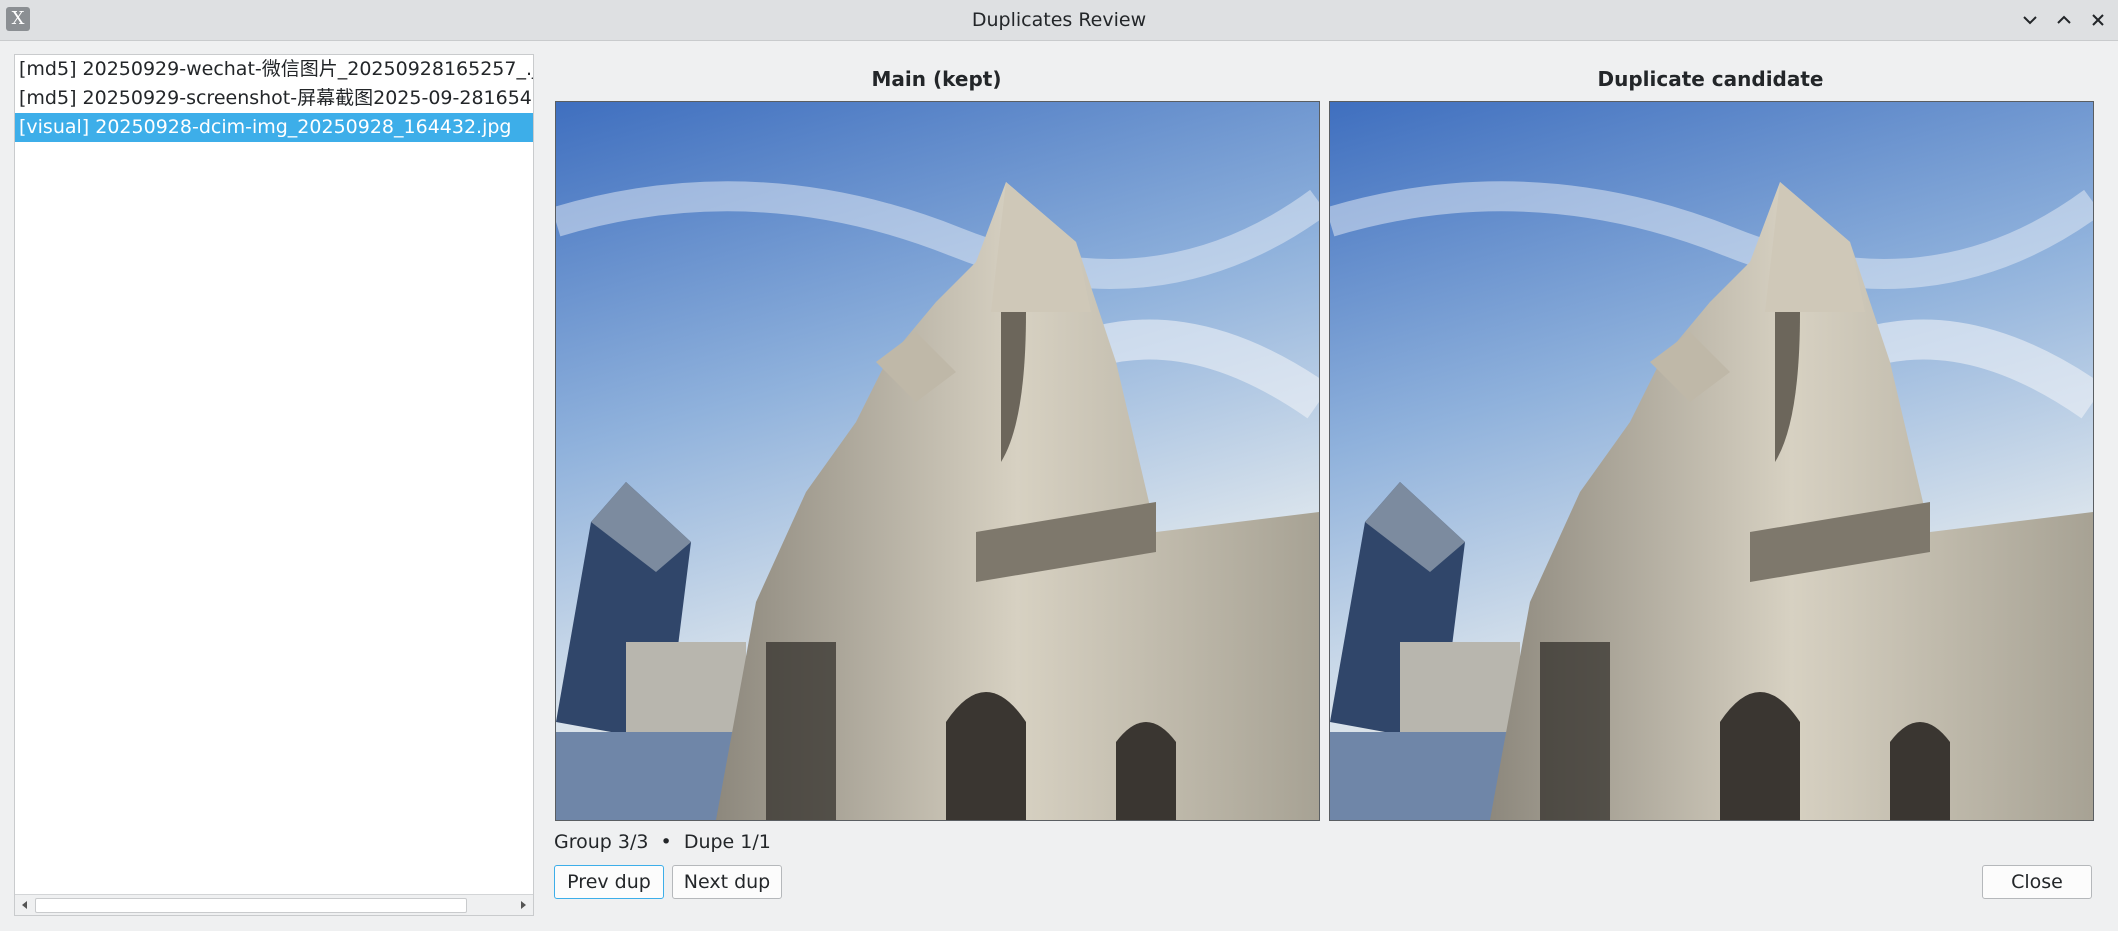 The height and width of the screenshot is (931, 2118). I want to click on maximize-icon, so click(2064, 20).